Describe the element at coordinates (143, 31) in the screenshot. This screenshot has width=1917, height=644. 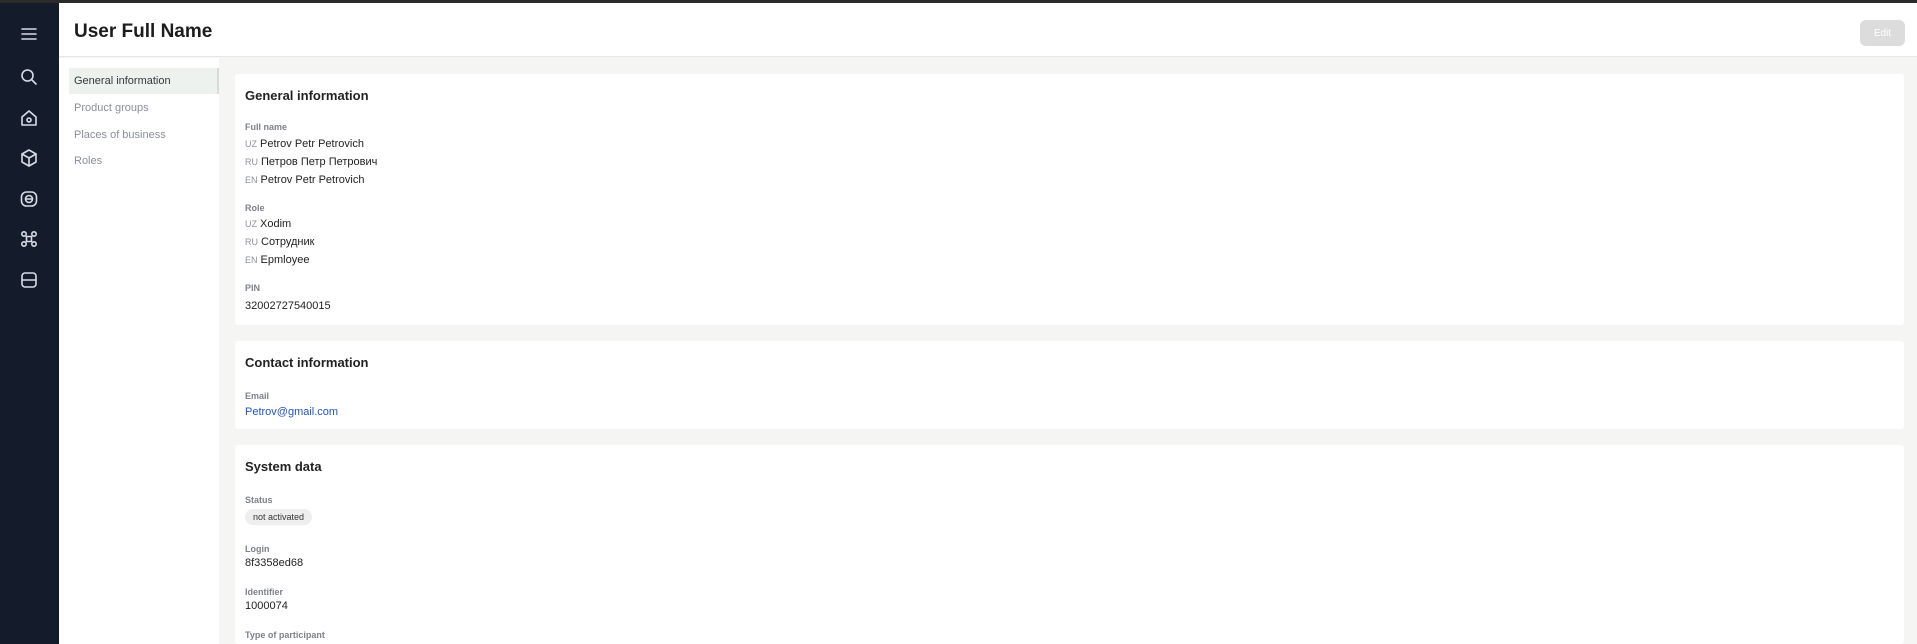
I see `page-title: User Full Name` at that location.